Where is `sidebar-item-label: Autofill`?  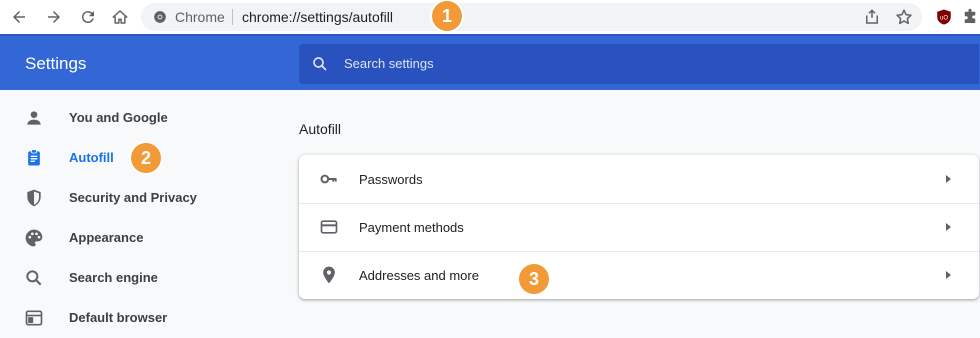
sidebar-item-label: Autofill is located at coordinates (91, 157).